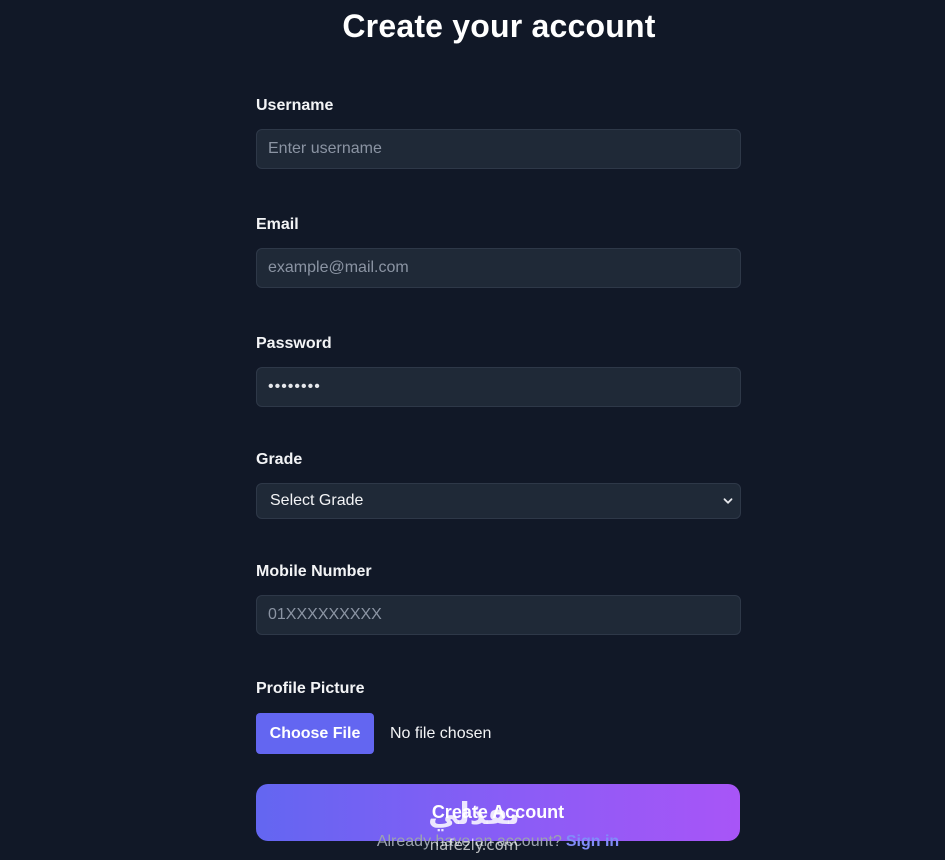 The width and height of the screenshot is (945, 860). Describe the element at coordinates (277, 224) in the screenshot. I see `email-label: Email` at that location.